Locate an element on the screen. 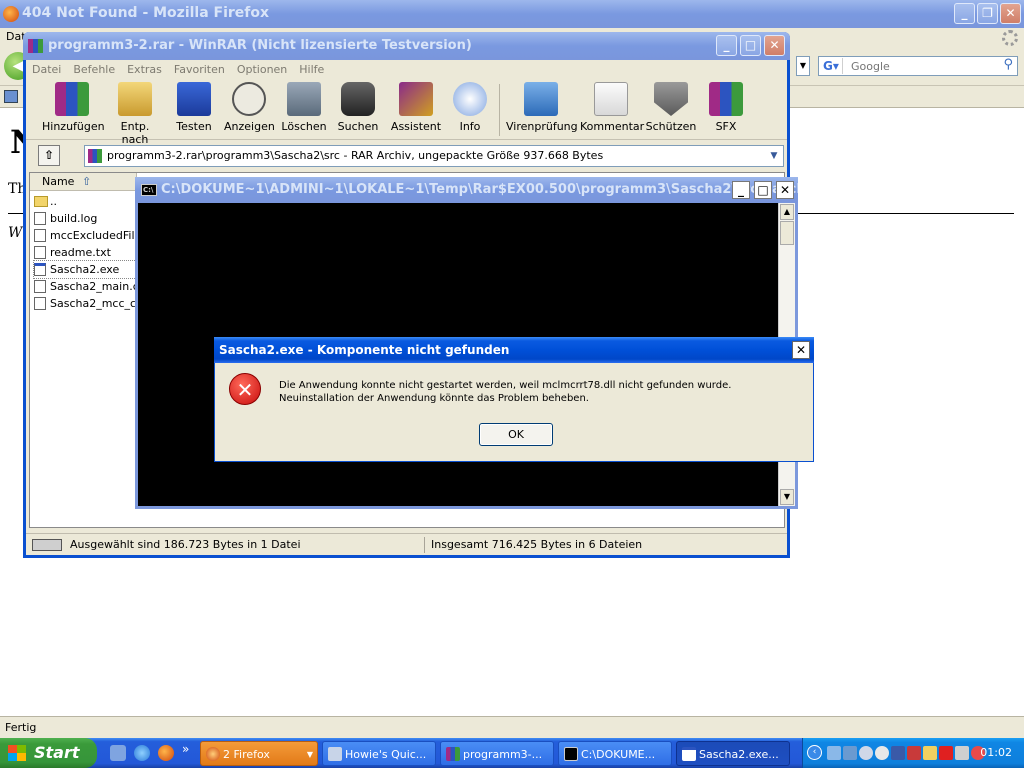 This screenshot has height=768, width=1024. test-label: Testen is located at coordinates (194, 126).